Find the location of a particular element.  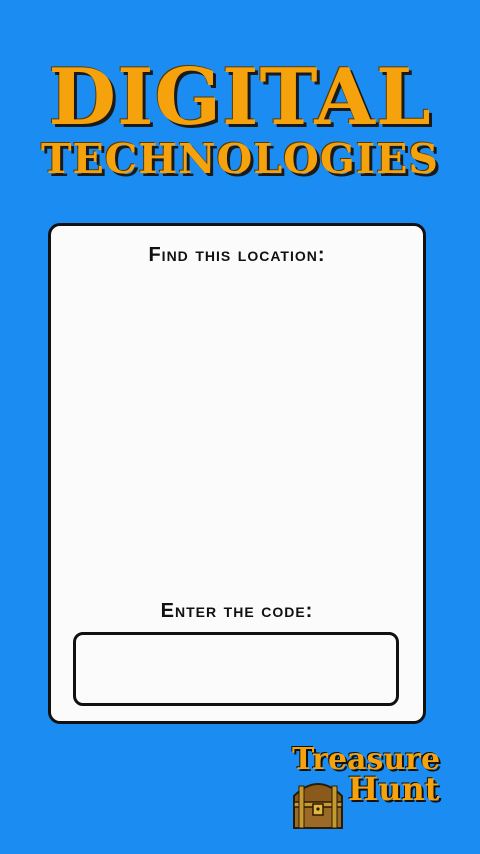

enter-code-label: Enter the code: is located at coordinates (237, 611).